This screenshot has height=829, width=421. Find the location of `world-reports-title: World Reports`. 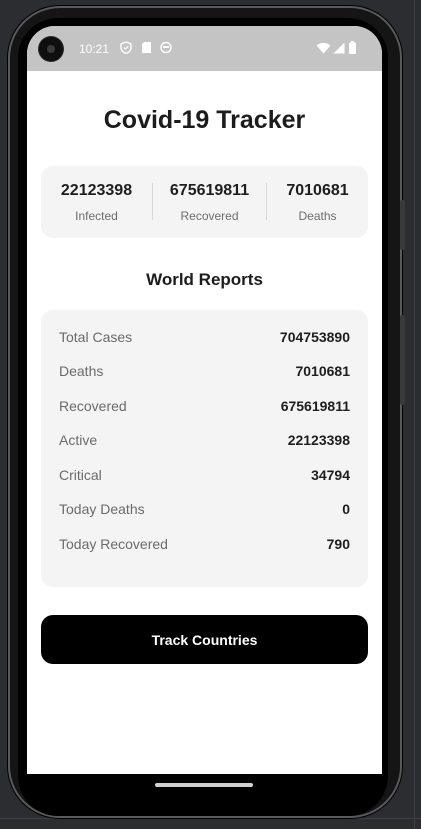

world-reports-title: World Reports is located at coordinates (204, 279).